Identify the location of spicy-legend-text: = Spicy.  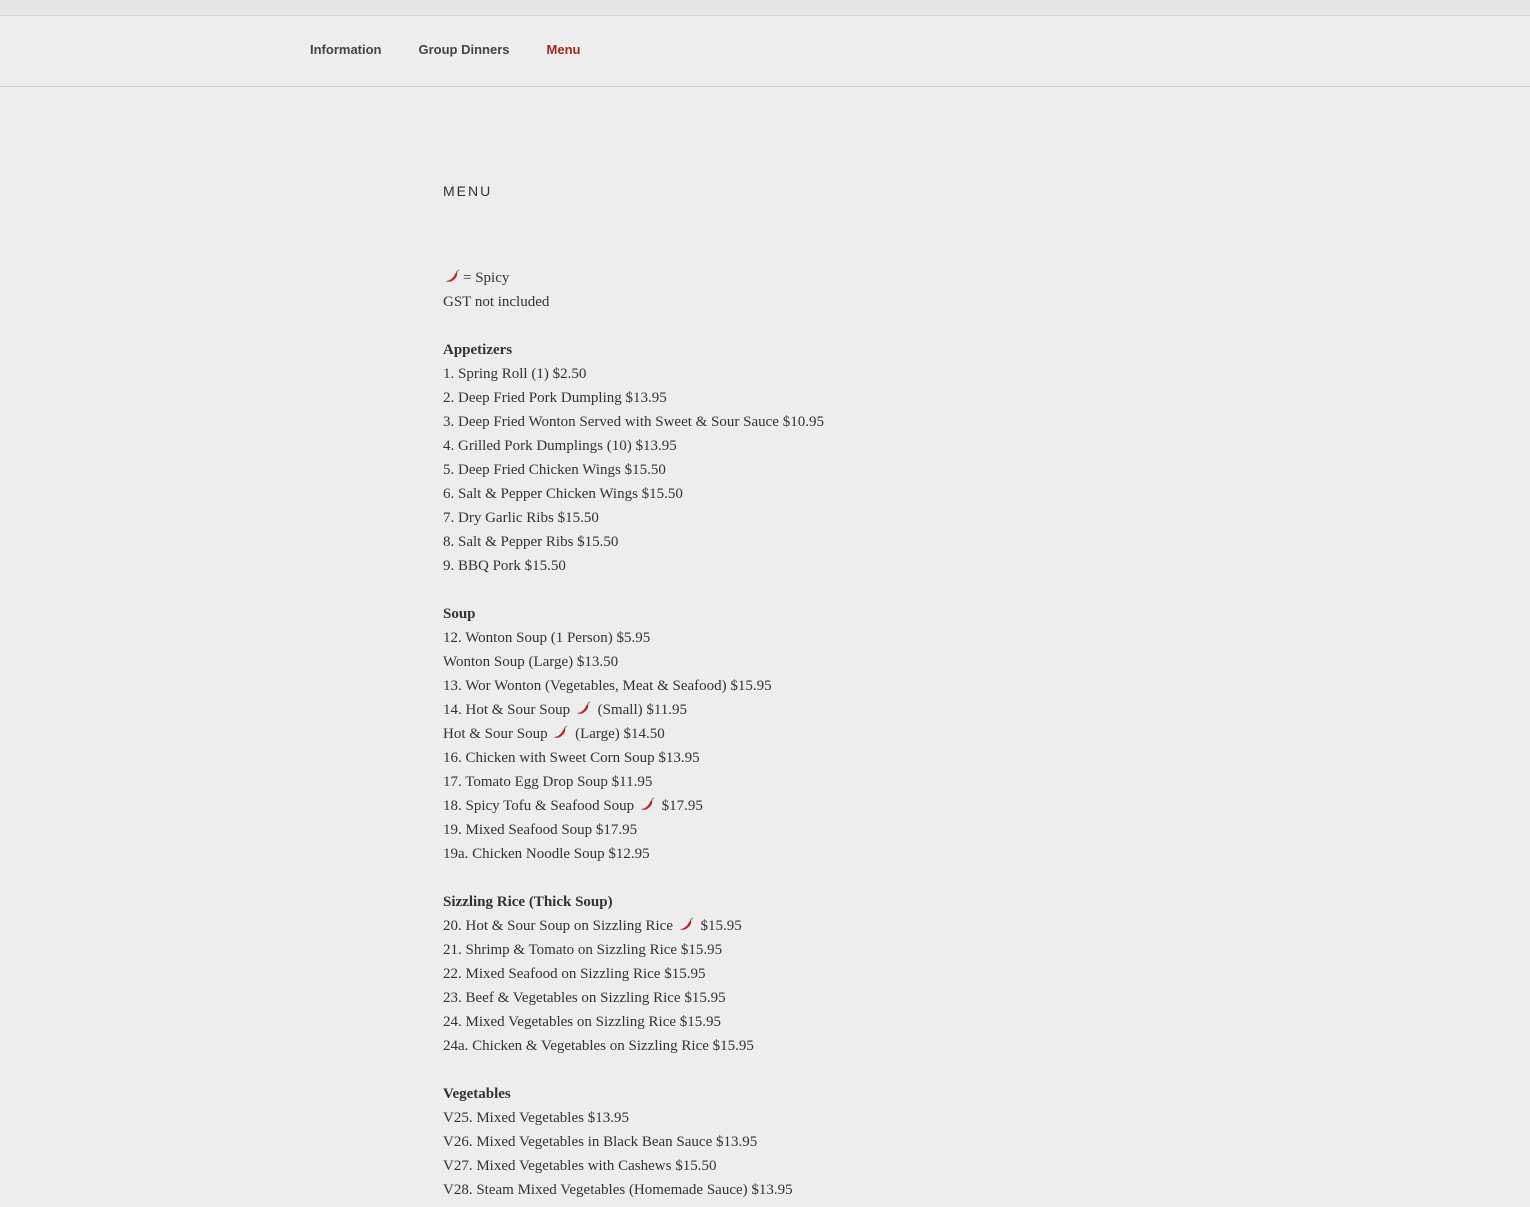
(486, 278).